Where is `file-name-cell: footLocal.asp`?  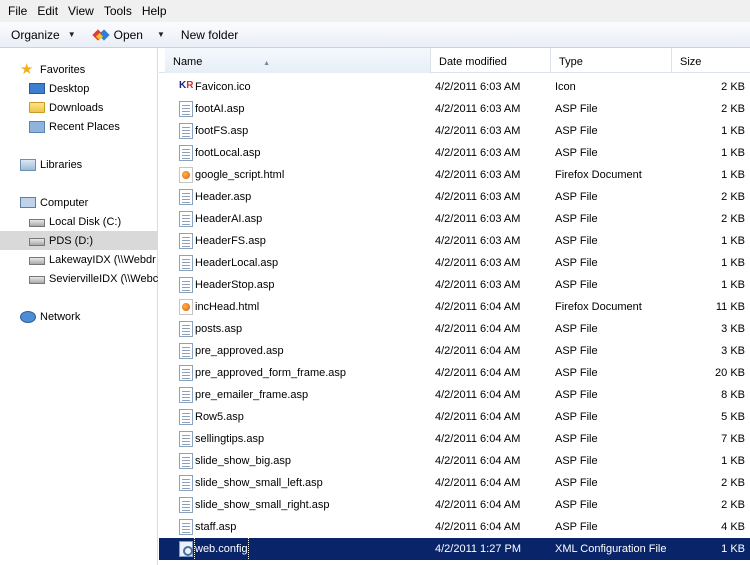 file-name-cell: footLocal.asp is located at coordinates (304, 153).